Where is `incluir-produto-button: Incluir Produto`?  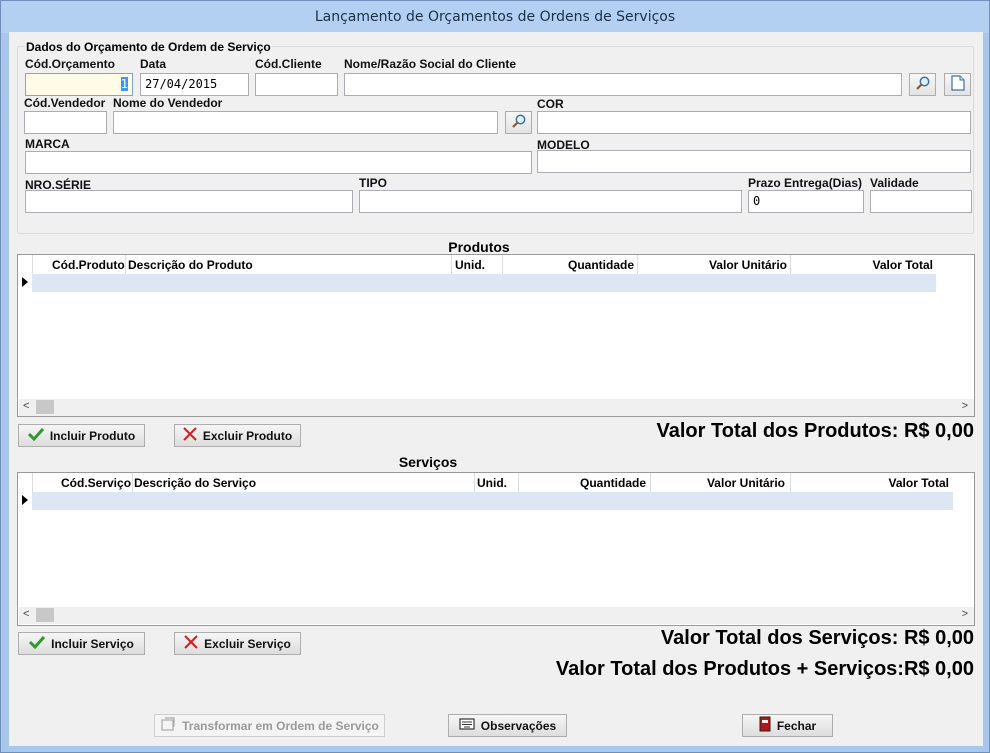
incluir-produto-button: Incluir Produto is located at coordinates (81, 435).